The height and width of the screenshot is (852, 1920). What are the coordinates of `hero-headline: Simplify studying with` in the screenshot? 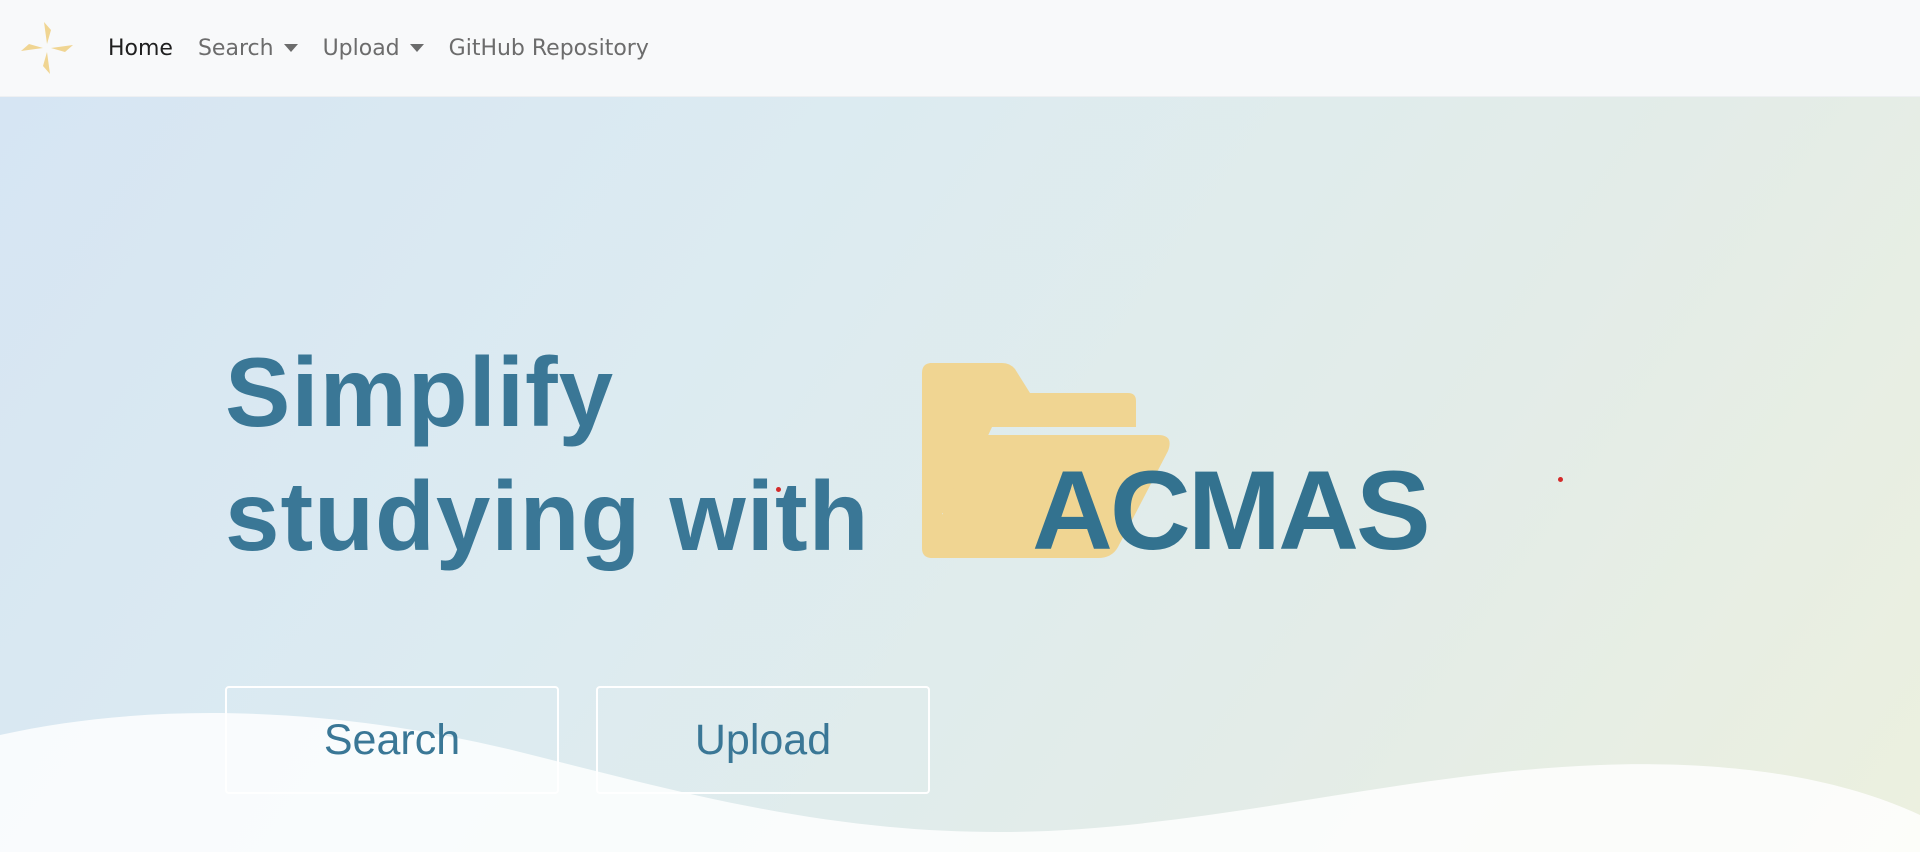 It's located at (547, 454).